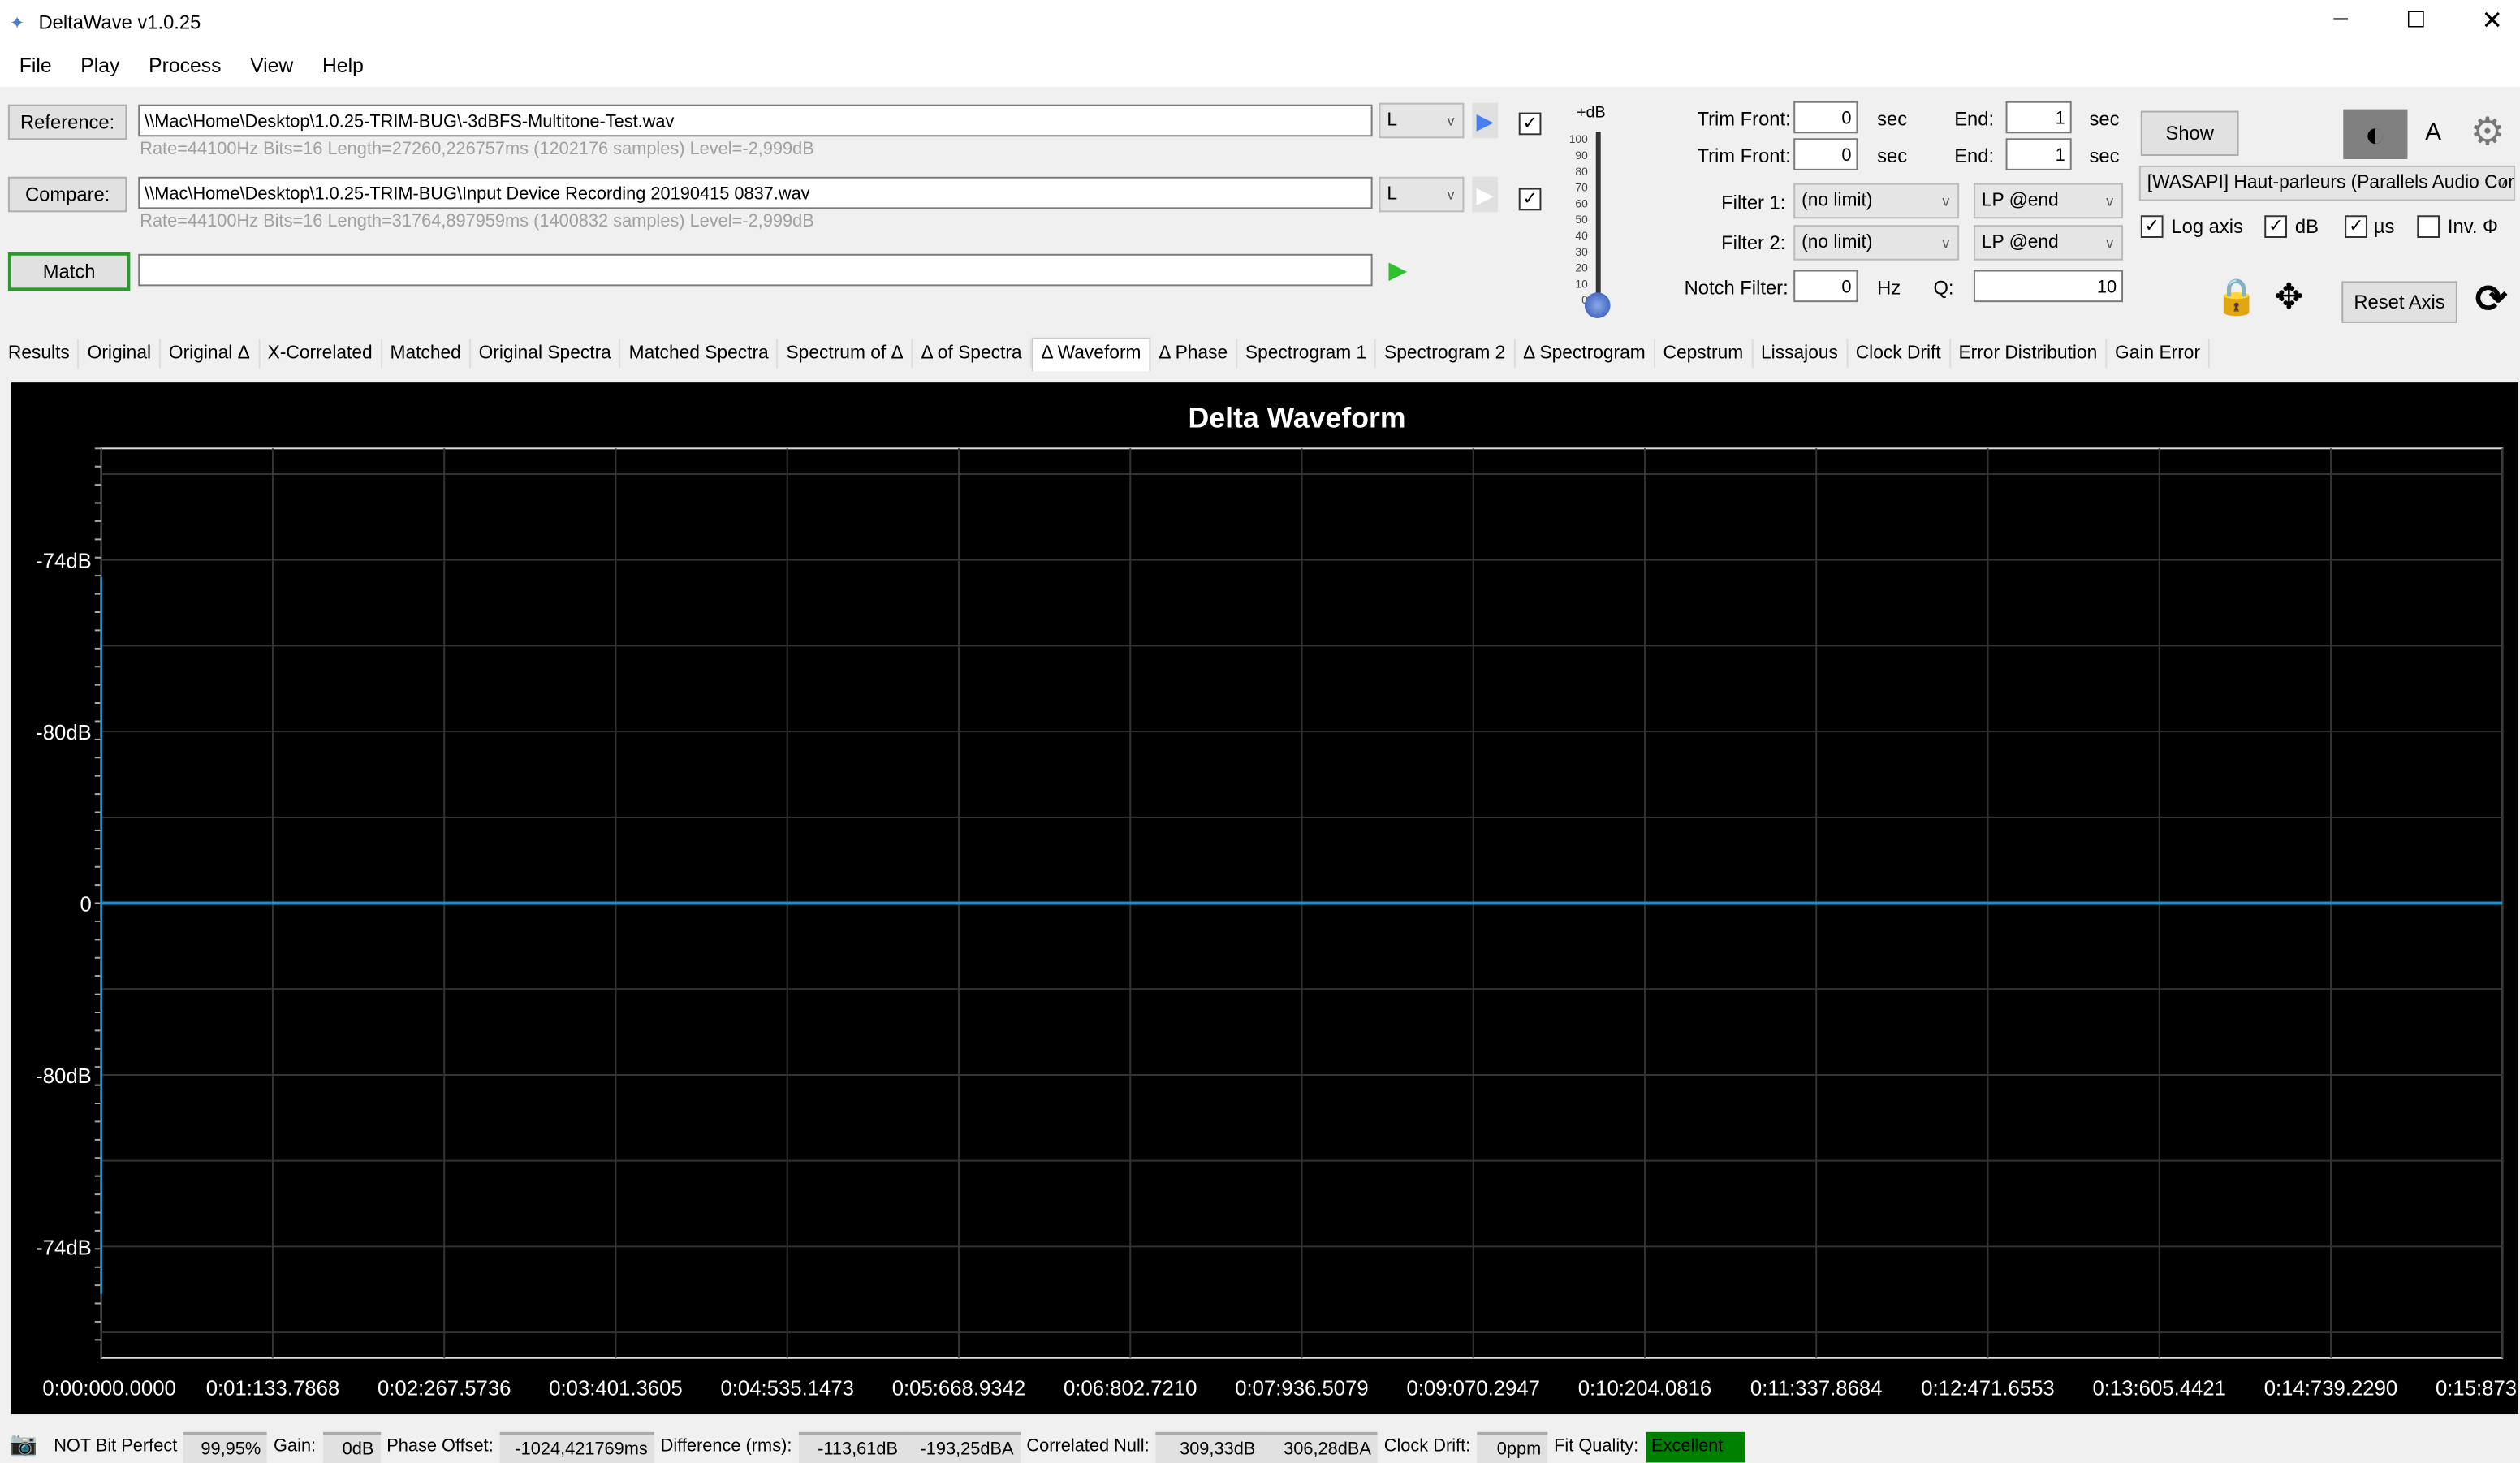 The height and width of the screenshot is (1463, 2520). I want to click on x-tick-label: 0:01:133.7868, so click(272, 1389).